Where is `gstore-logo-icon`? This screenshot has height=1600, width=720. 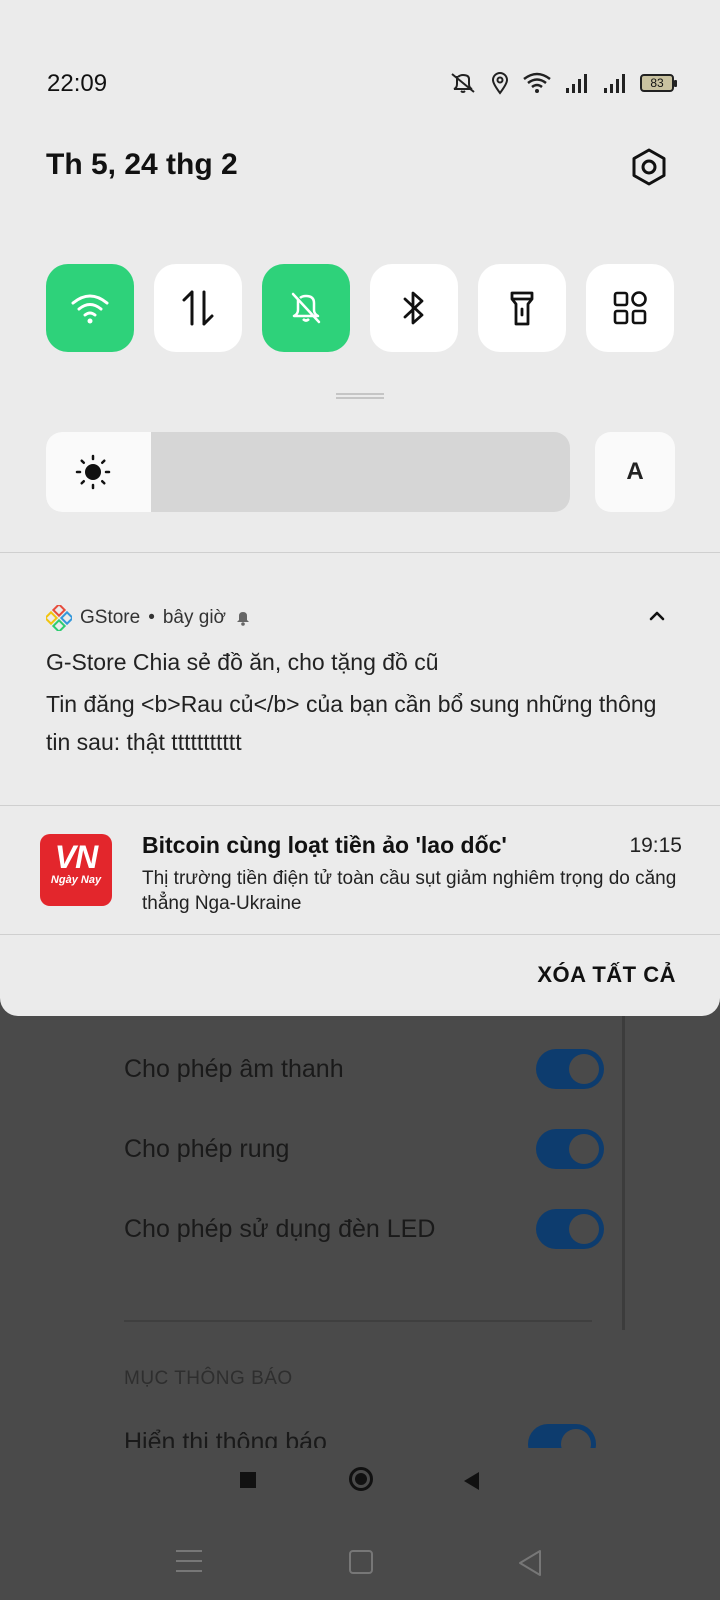
gstore-logo-icon is located at coordinates (59, 618).